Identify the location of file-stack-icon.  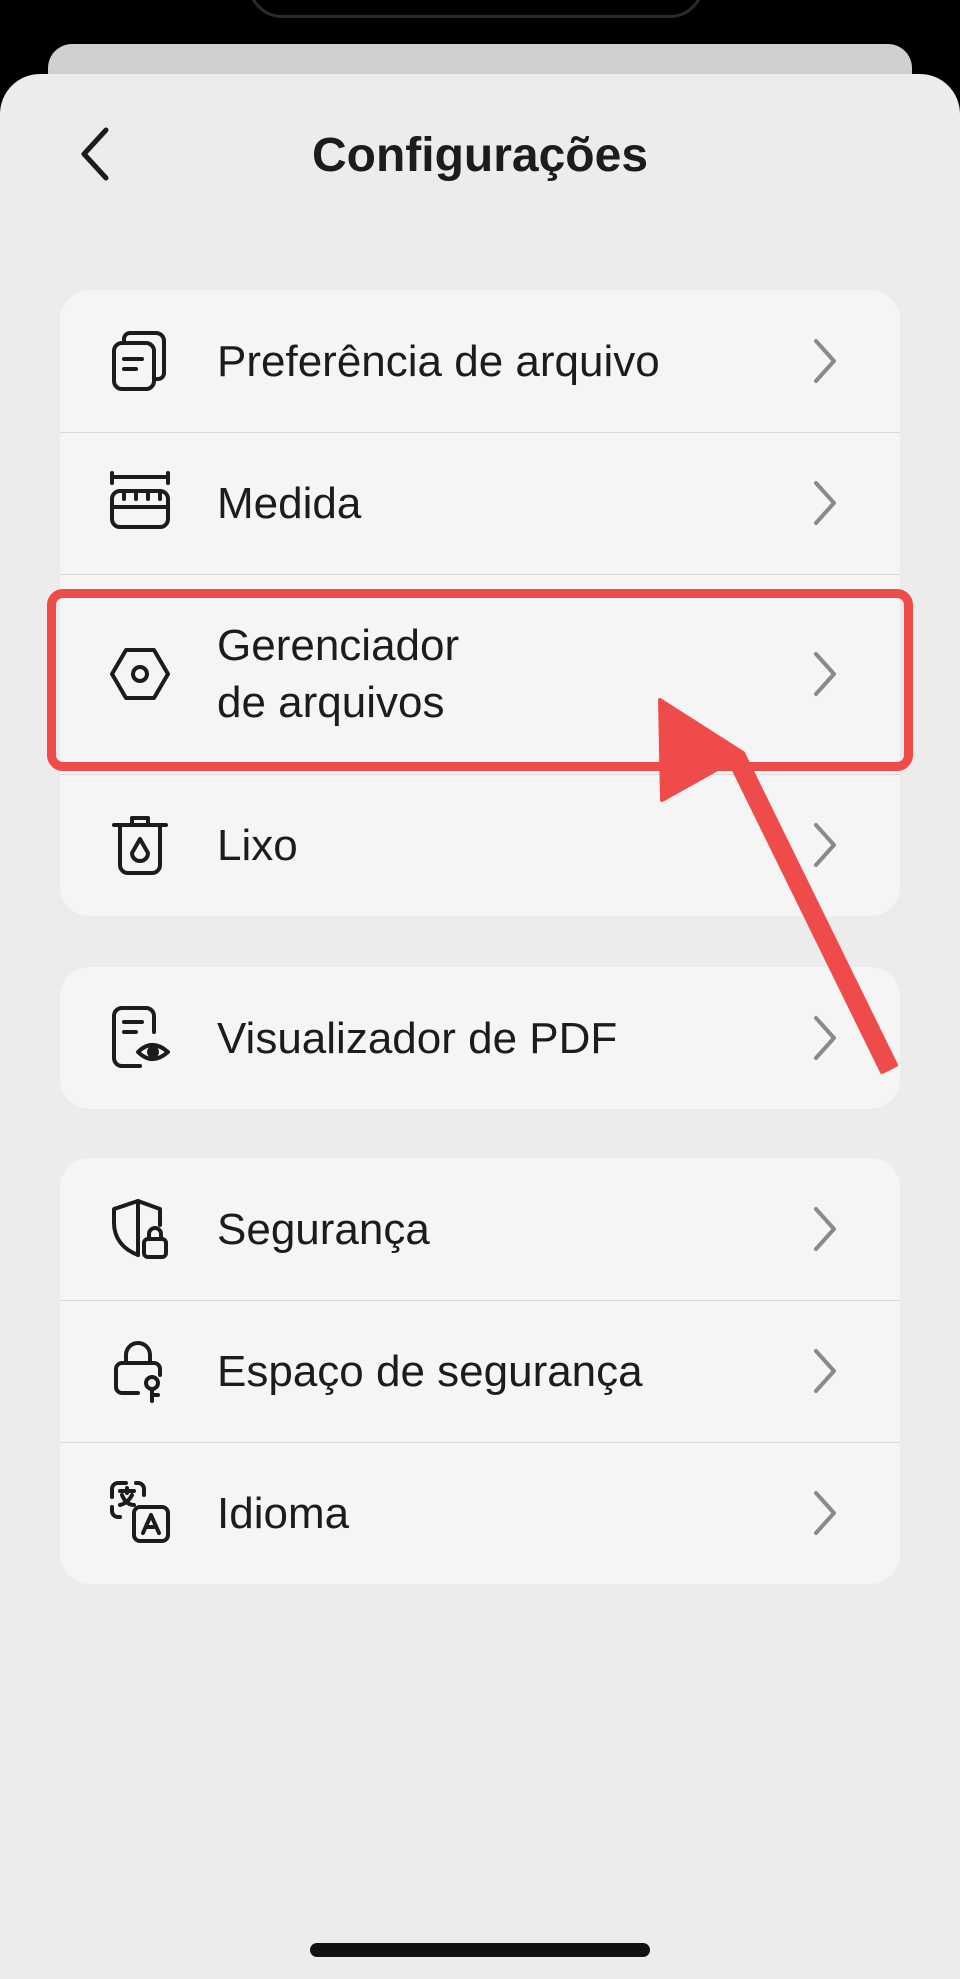
(140, 361).